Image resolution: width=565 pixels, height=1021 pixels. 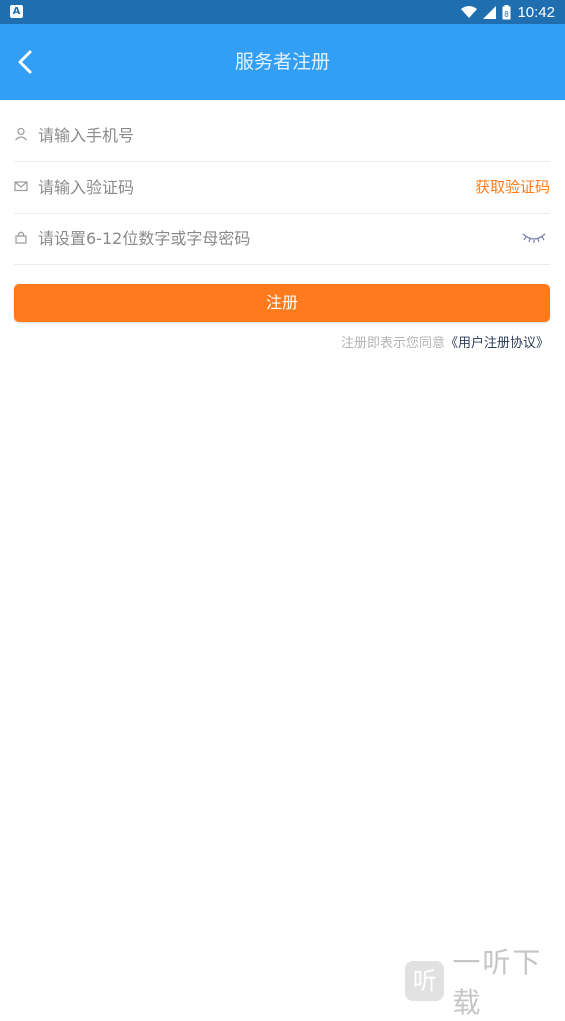 What do you see at coordinates (16, 11) in the screenshot?
I see `notification-app-icon: A` at bounding box center [16, 11].